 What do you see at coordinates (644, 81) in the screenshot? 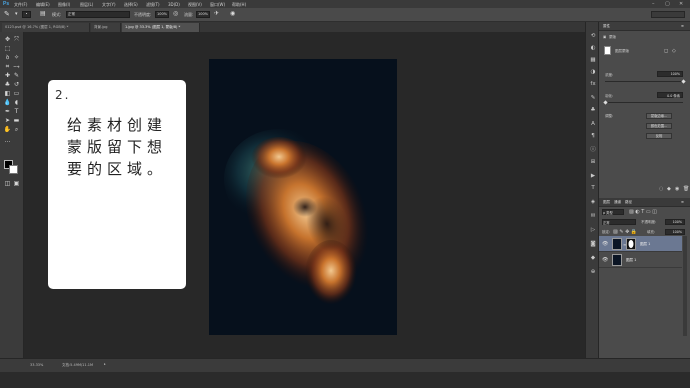
I see `density-slider` at bounding box center [644, 81].